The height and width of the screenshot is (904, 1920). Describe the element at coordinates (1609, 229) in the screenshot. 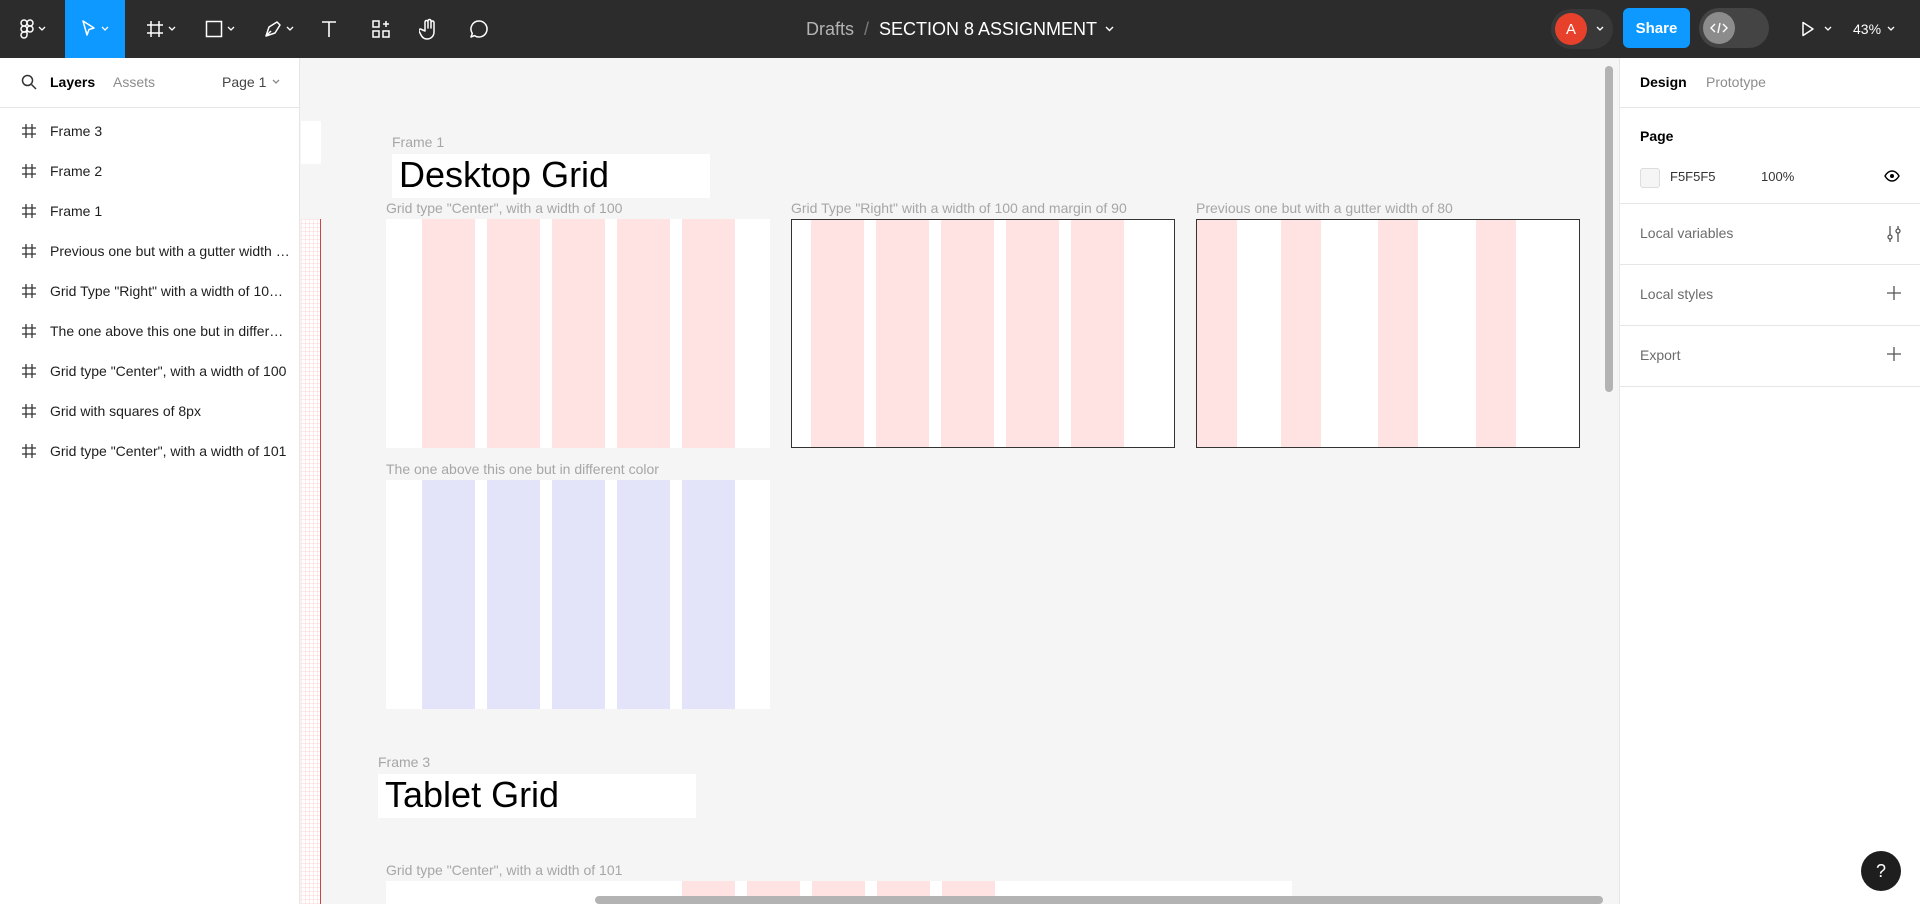

I see `vertical-scrollbar` at that location.